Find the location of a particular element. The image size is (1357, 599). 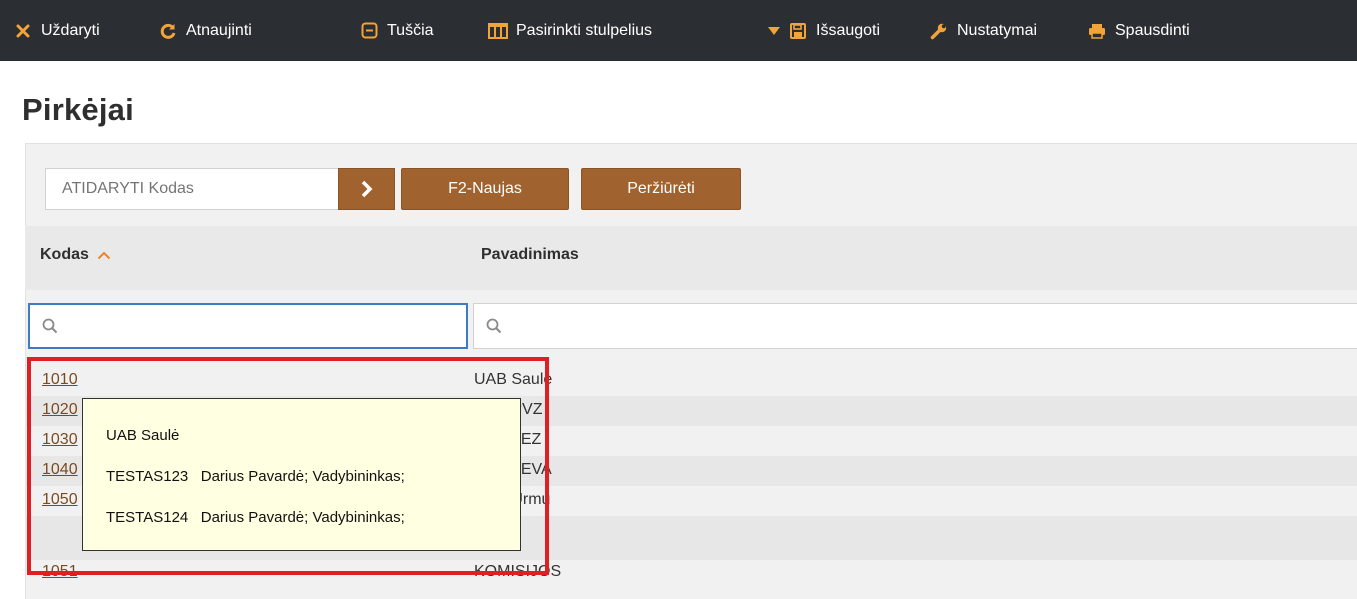

settings-button: Nustatymai is located at coordinates (983, 30).